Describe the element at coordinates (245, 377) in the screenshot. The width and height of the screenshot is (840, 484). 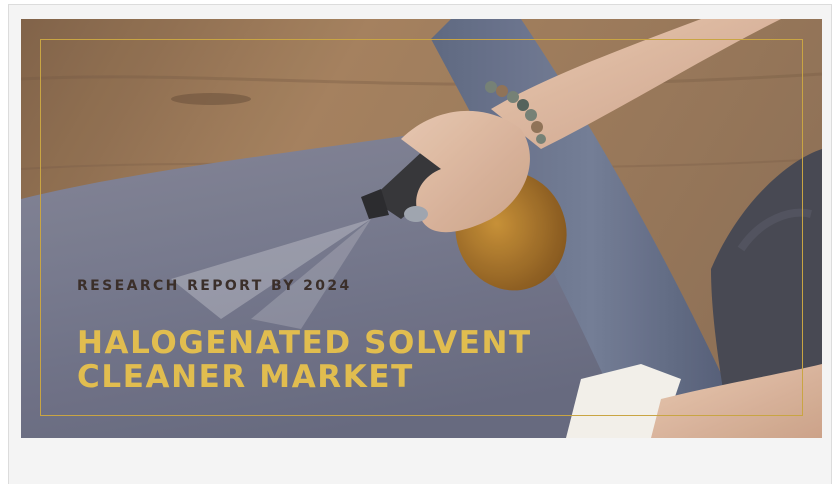
I see `report-title-line-2: CLEANER MARKET` at that location.